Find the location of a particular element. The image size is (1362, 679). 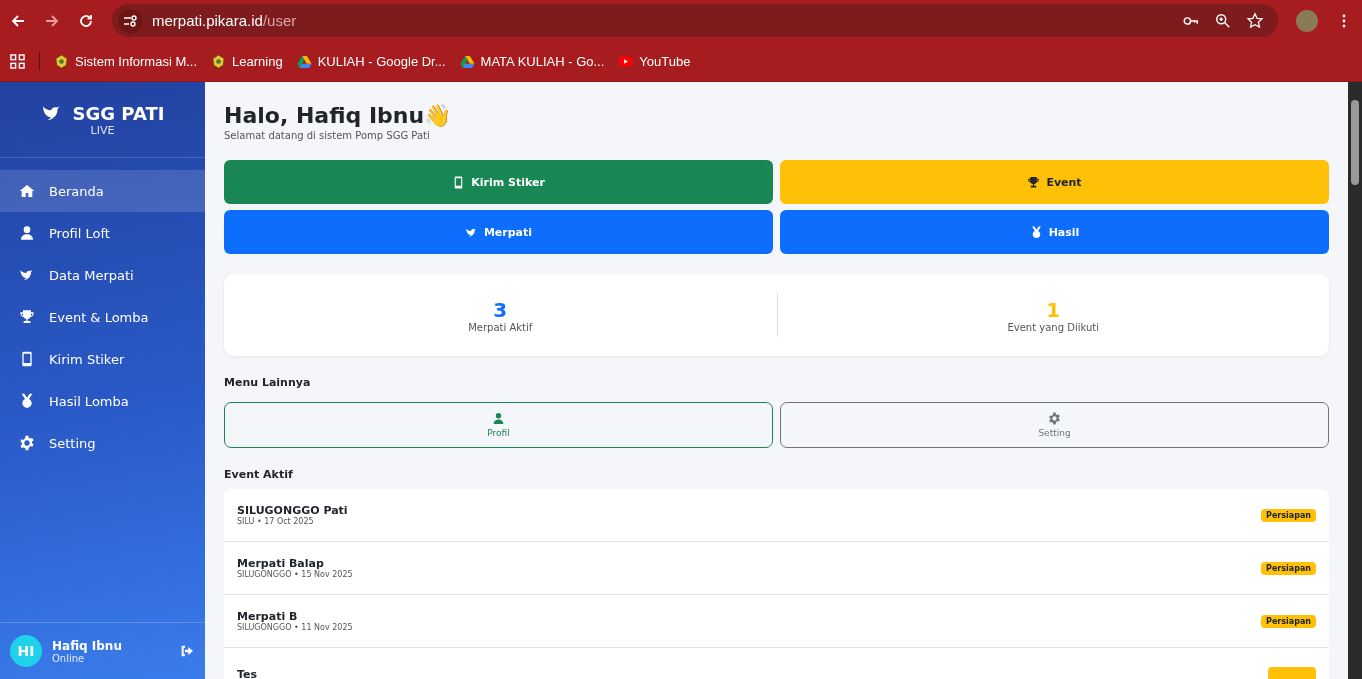

event-title: Merpati B is located at coordinates (268, 616).